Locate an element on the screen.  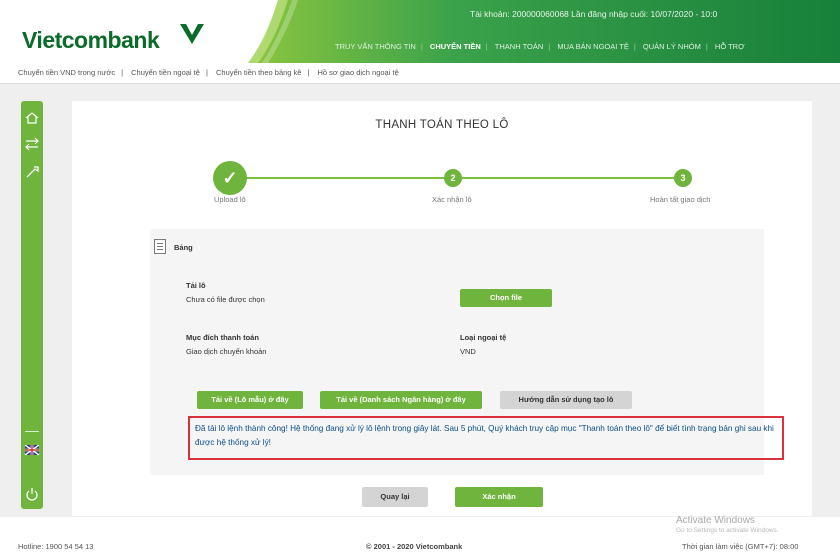
currency-value: VND is located at coordinates (468, 351).